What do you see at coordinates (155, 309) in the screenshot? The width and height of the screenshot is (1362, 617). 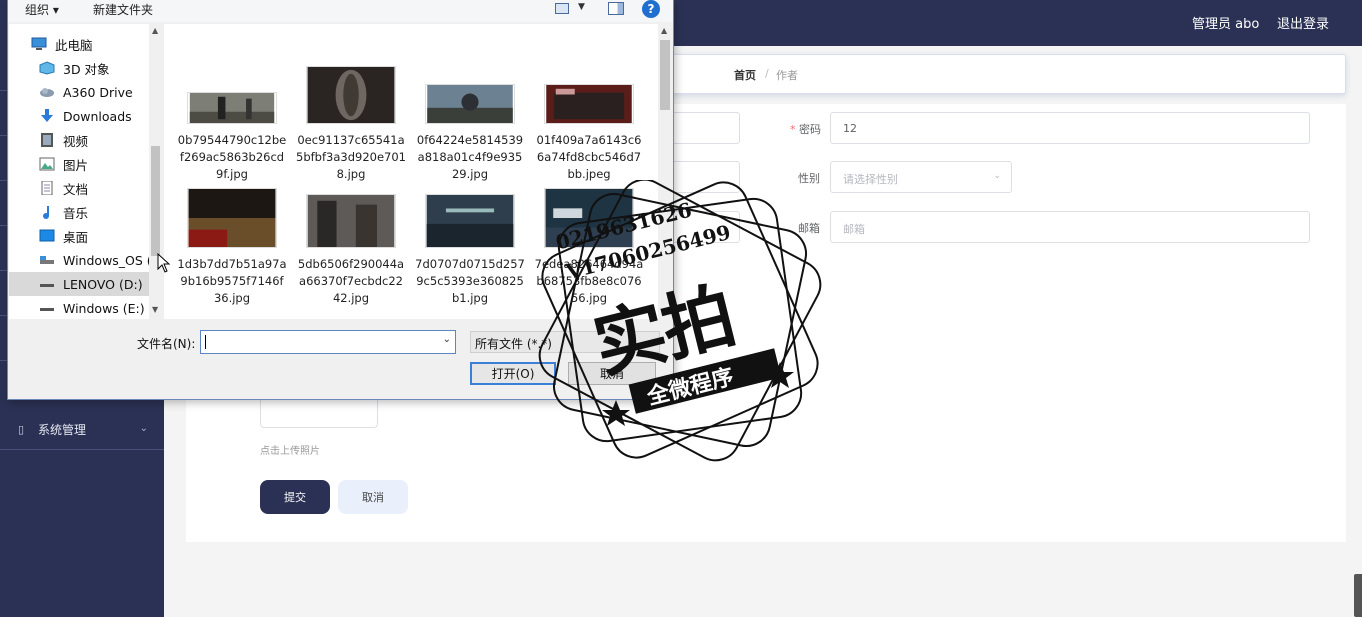 I see `scroll-down-icon: ▼` at bounding box center [155, 309].